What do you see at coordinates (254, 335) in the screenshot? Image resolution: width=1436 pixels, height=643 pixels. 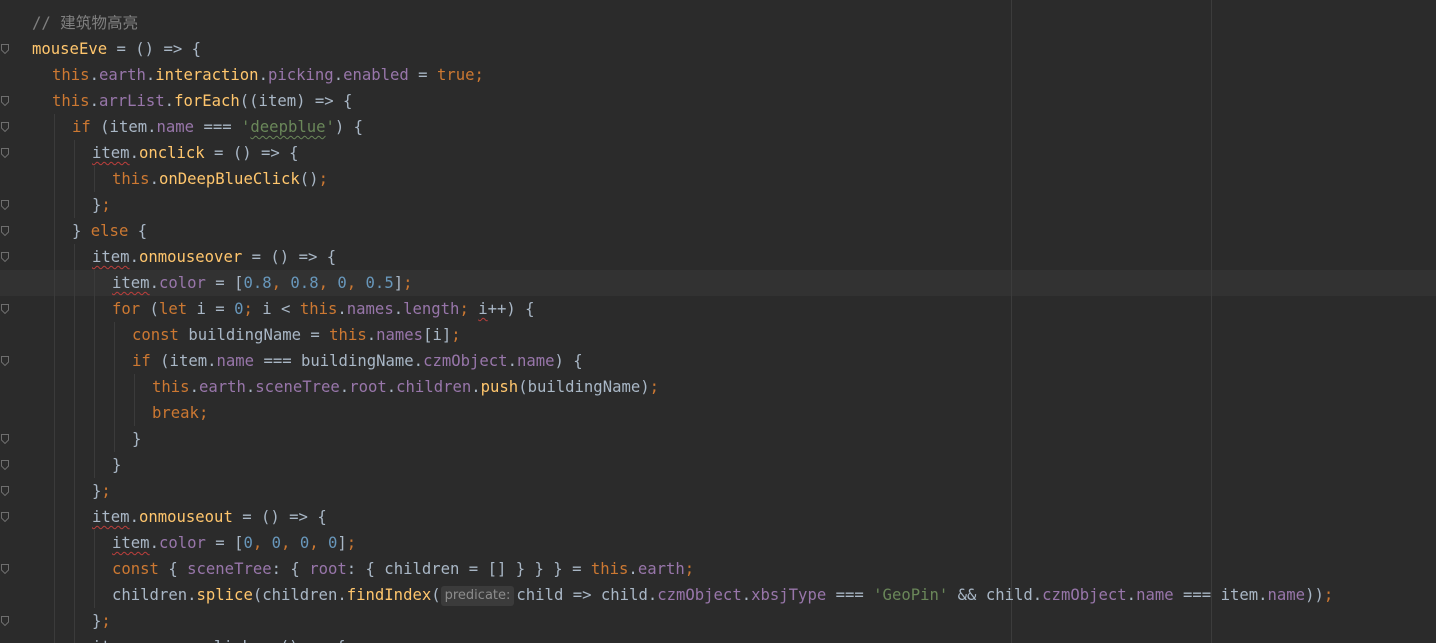 I see `code-token: buildingName =` at bounding box center [254, 335].